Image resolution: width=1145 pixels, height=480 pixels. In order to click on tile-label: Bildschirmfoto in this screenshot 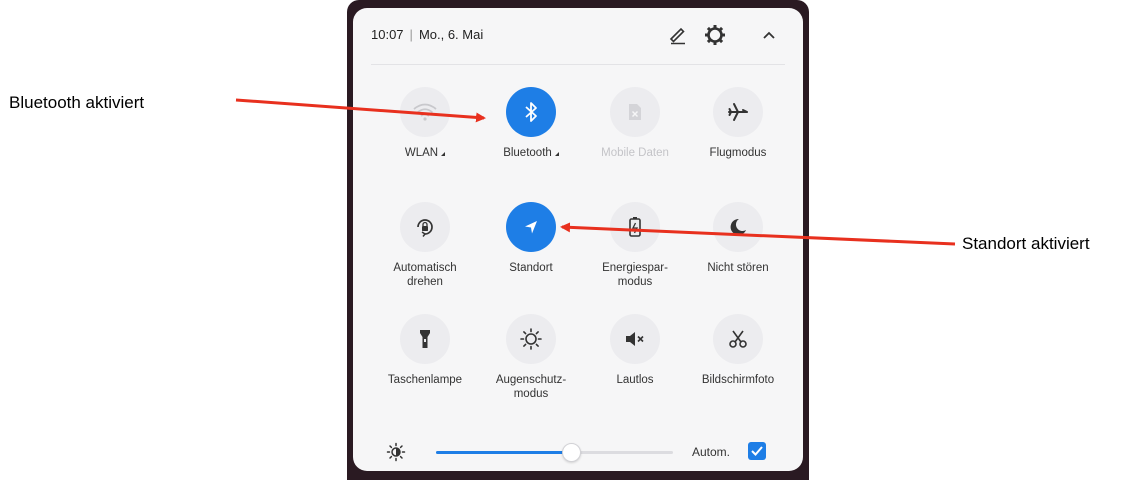, I will do `click(738, 380)`.